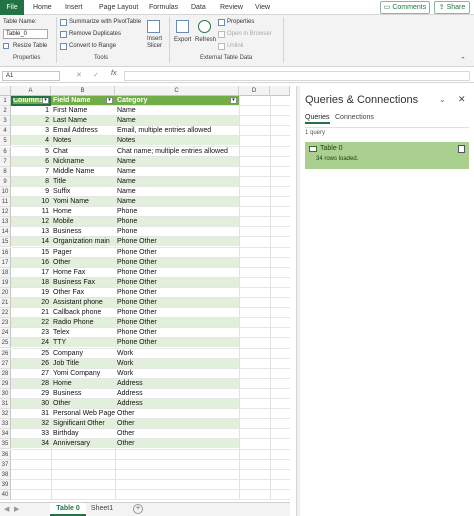 This screenshot has height=516, width=474. What do you see at coordinates (79, 75) in the screenshot?
I see `cancel-icon: ✕` at bounding box center [79, 75].